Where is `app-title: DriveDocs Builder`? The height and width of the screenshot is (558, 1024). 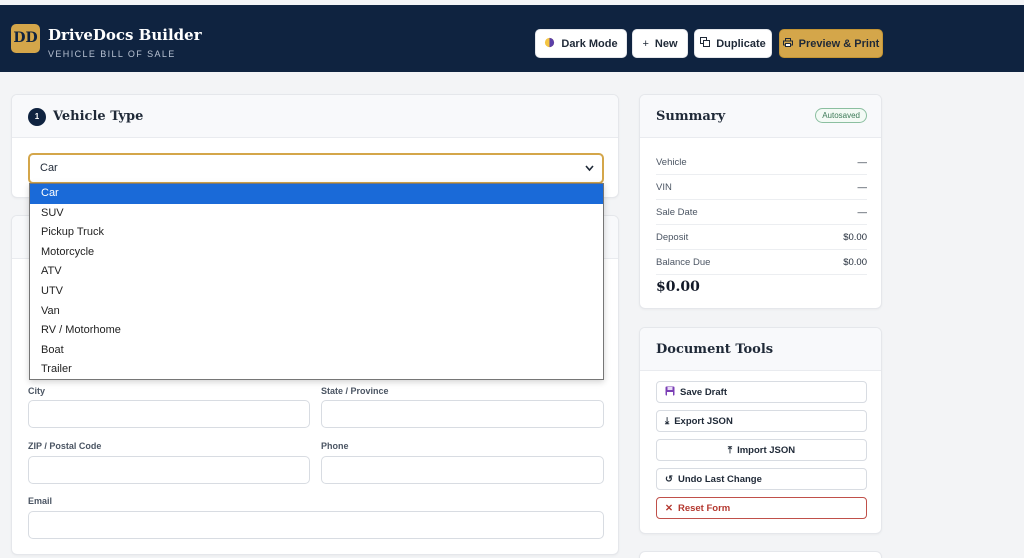 app-title: DriveDocs Builder is located at coordinates (125, 35).